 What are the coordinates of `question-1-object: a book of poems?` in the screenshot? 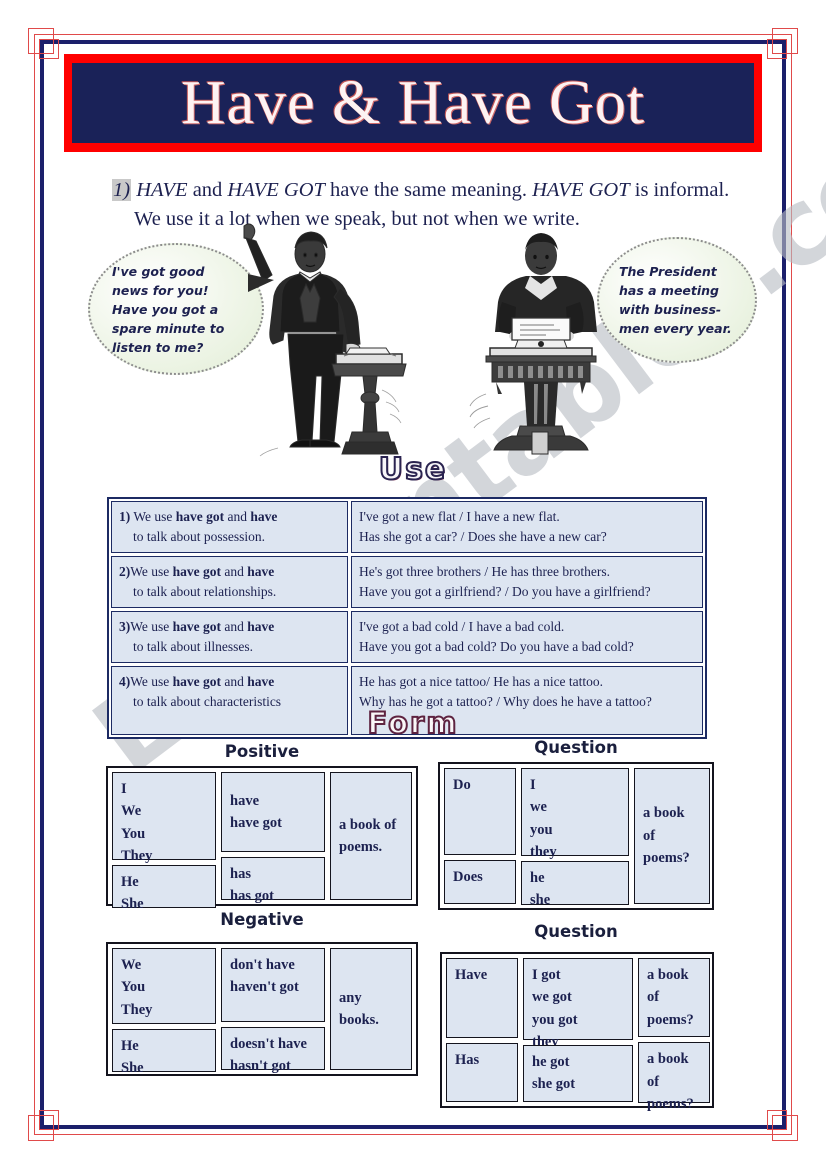 It's located at (672, 836).